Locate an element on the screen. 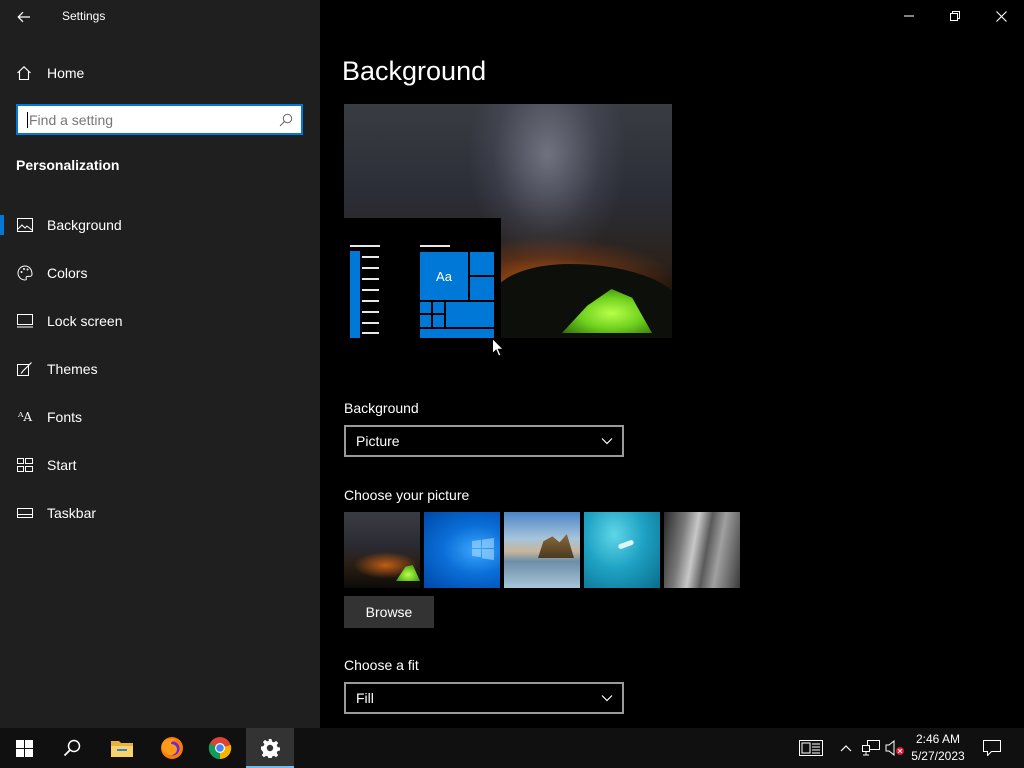 Image resolution: width=1024 pixels, height=768 pixels. sidebar-item-background: Background is located at coordinates (160, 225).